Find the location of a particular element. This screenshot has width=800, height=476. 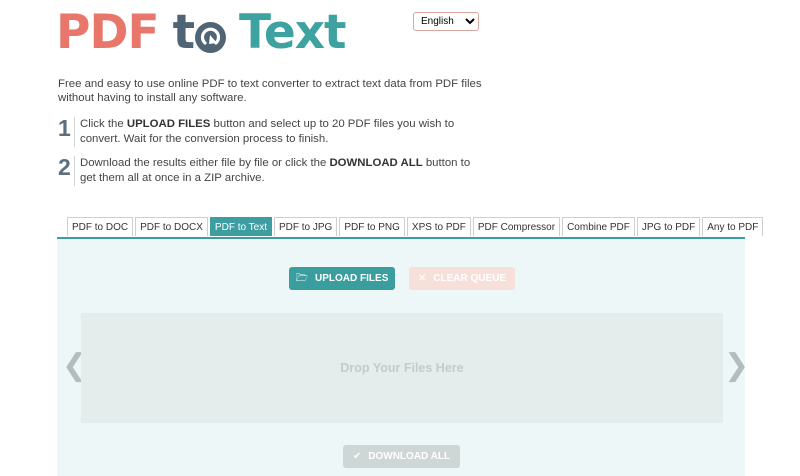

tab-combine-pdf: Combine PDF is located at coordinates (598, 226).